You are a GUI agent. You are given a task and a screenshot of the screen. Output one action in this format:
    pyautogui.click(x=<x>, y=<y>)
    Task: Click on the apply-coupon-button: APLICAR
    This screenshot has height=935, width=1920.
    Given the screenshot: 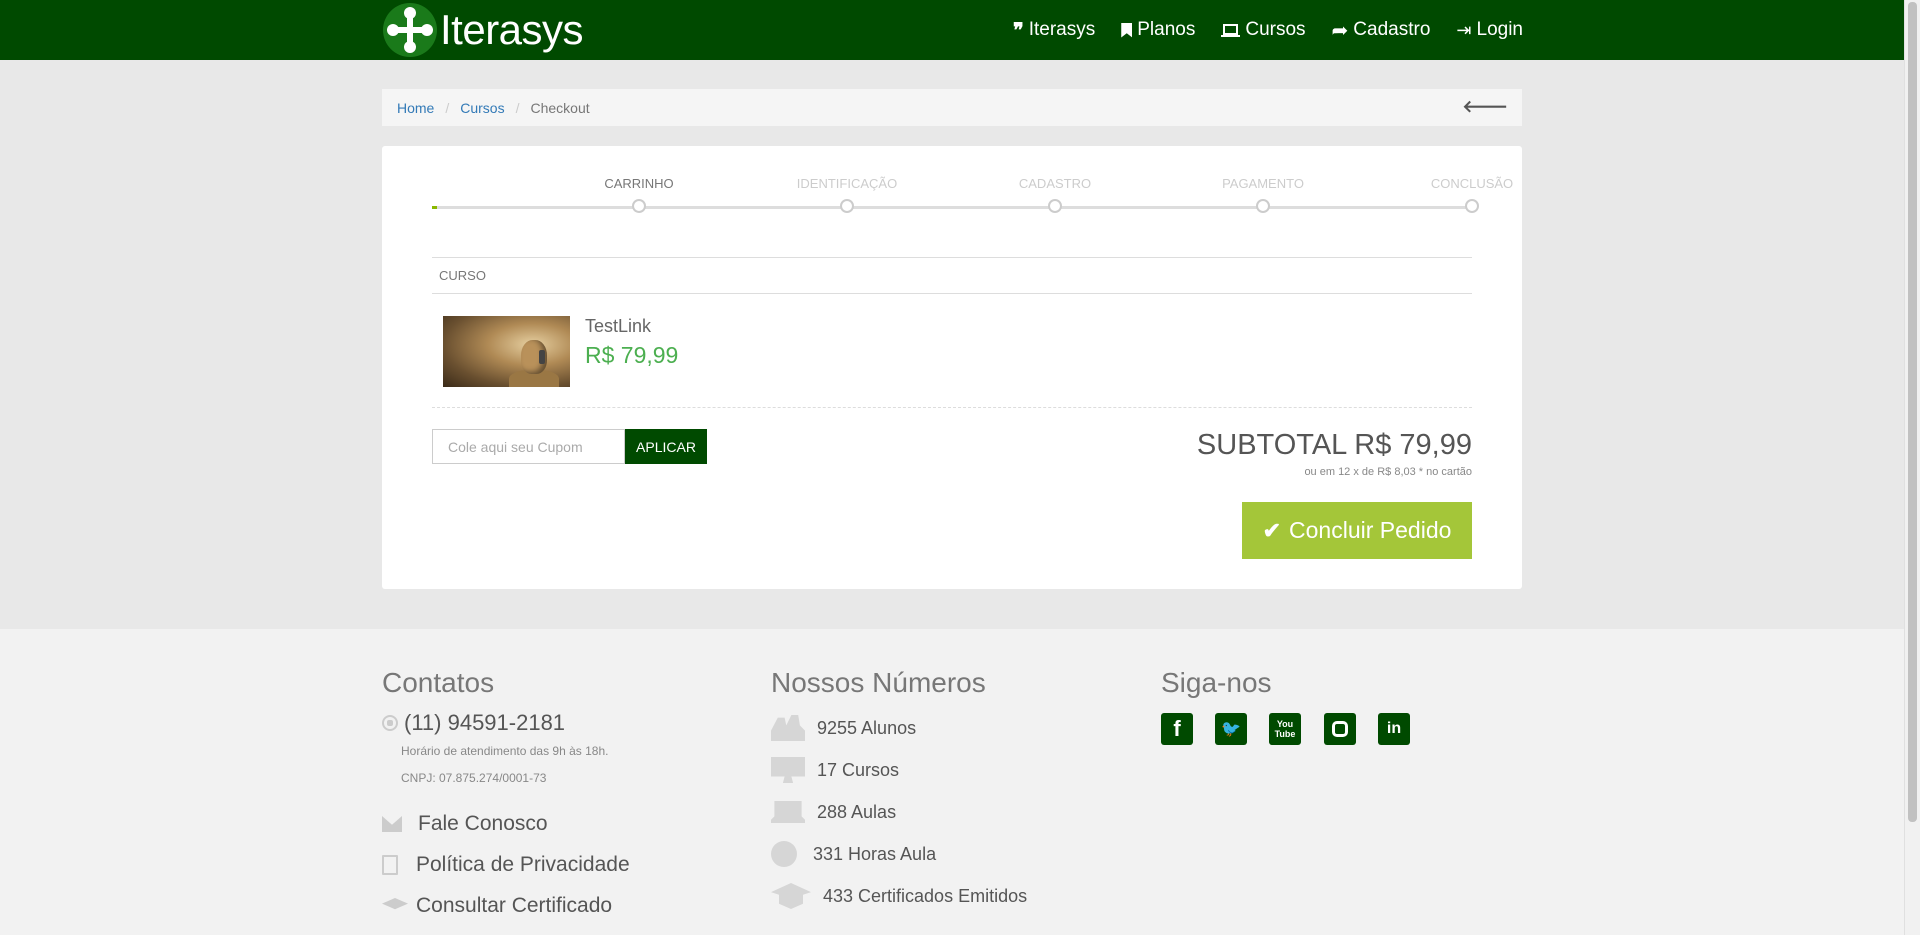 What is the action you would take?
    pyautogui.click(x=666, y=446)
    